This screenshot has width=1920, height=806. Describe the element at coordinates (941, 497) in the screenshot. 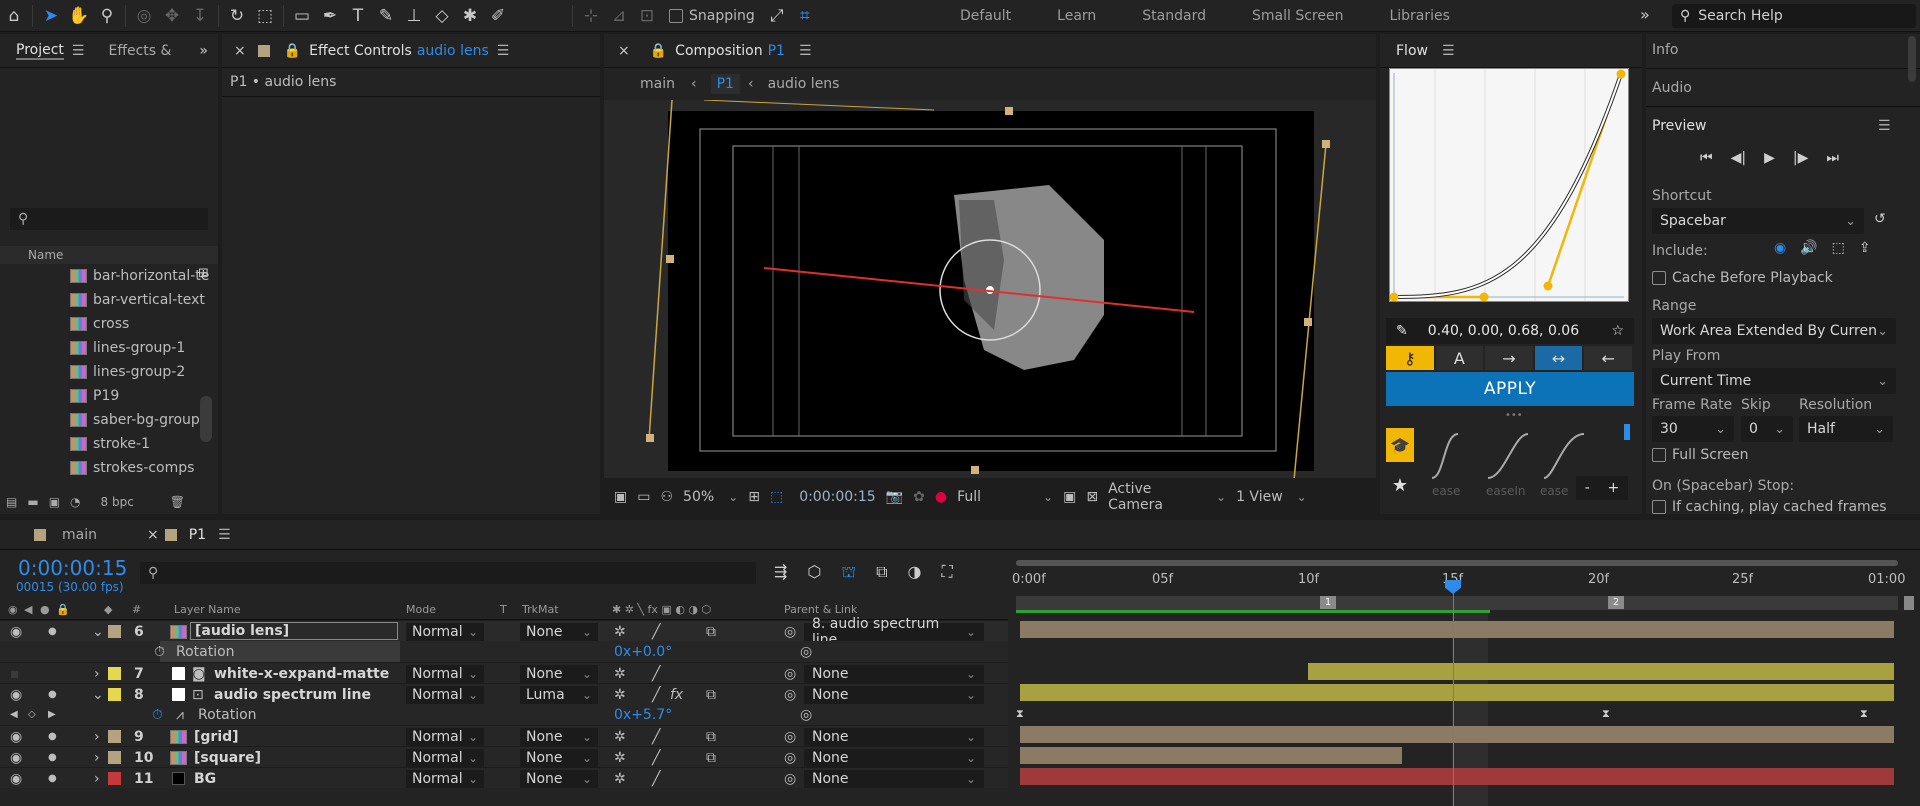

I see `channel-icon: ●` at that location.